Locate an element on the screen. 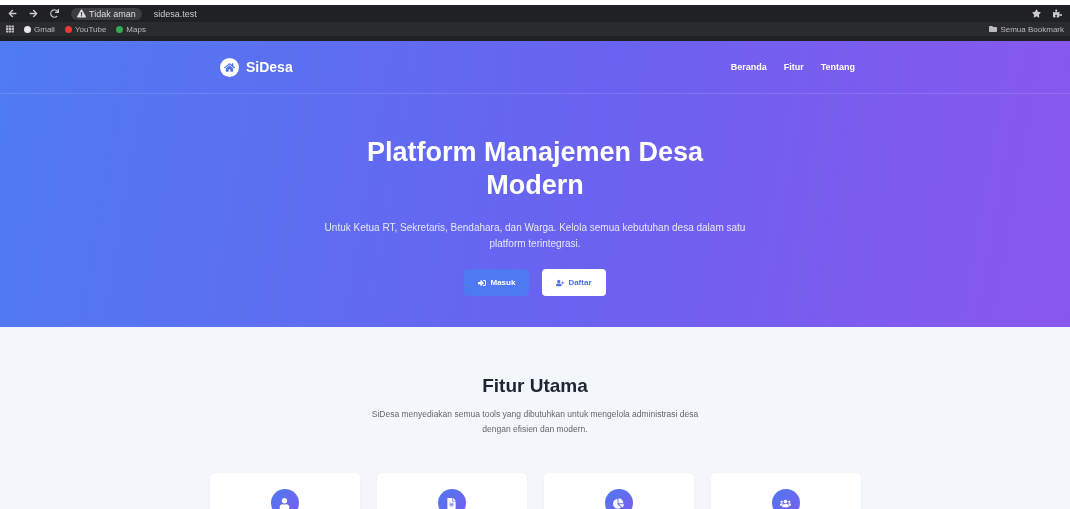 The height and width of the screenshot is (509, 1070). nav-link: Beranda is located at coordinates (748, 67).